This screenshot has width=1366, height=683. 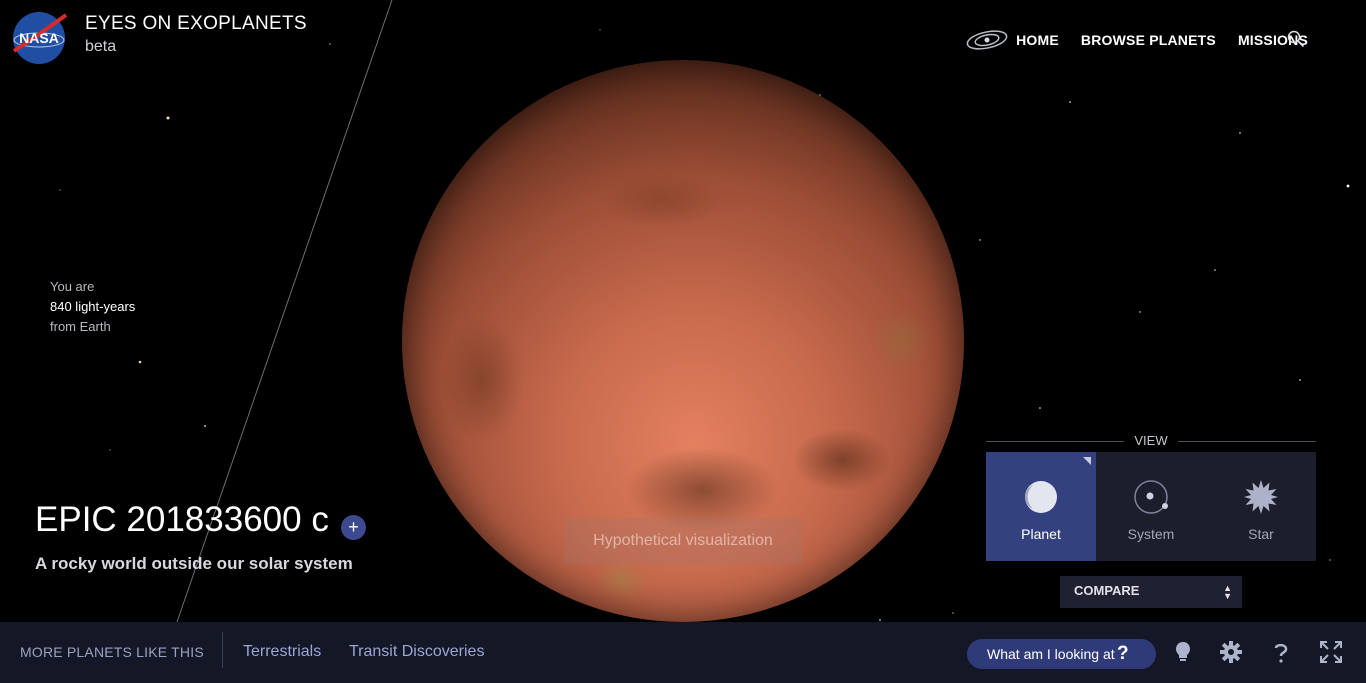 I want to click on help-icon, so click(x=1281, y=652).